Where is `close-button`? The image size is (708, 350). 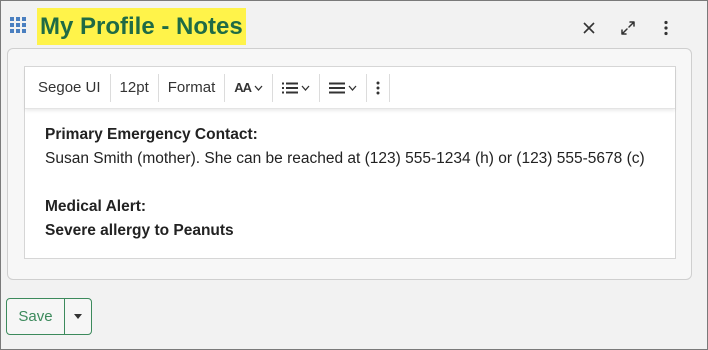
close-button is located at coordinates (589, 28).